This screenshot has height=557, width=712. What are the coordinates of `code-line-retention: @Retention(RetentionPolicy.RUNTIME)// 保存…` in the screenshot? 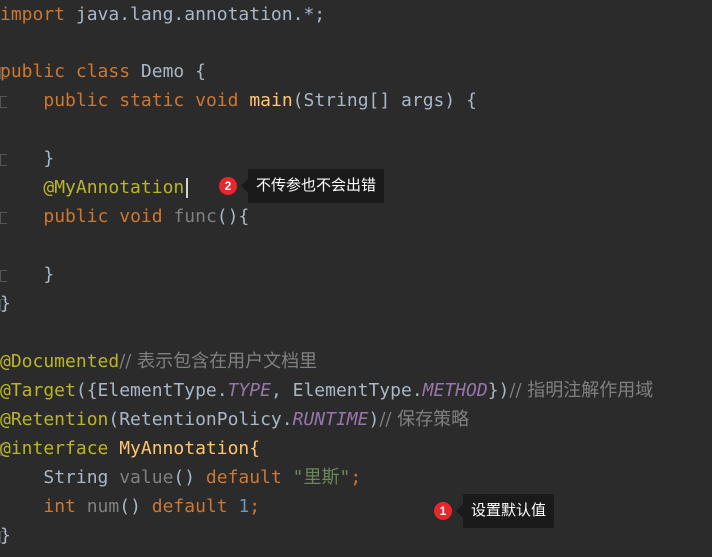 It's located at (356, 419).